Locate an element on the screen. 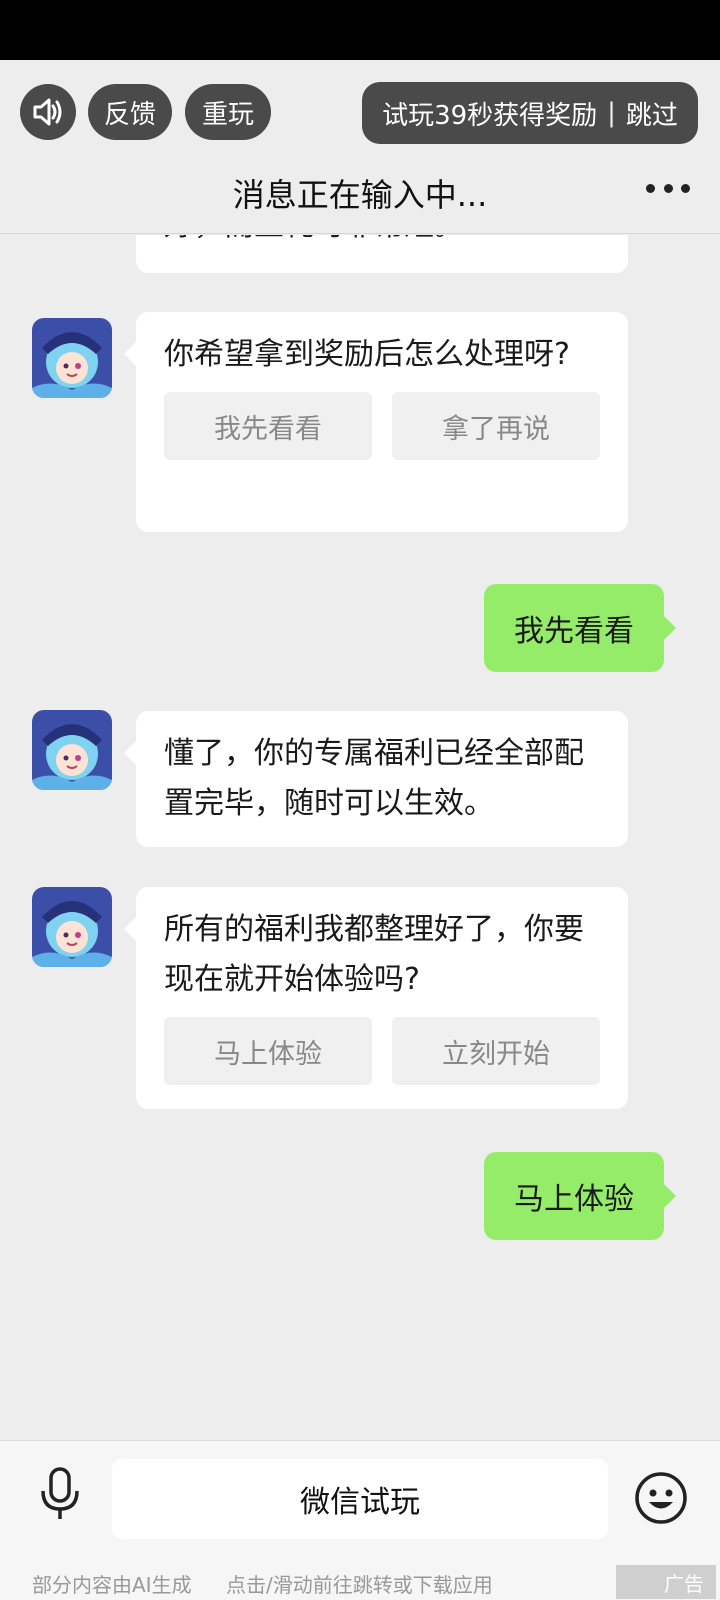 This screenshot has width=720, height=1600. emoji-icon is located at coordinates (661, 1498).